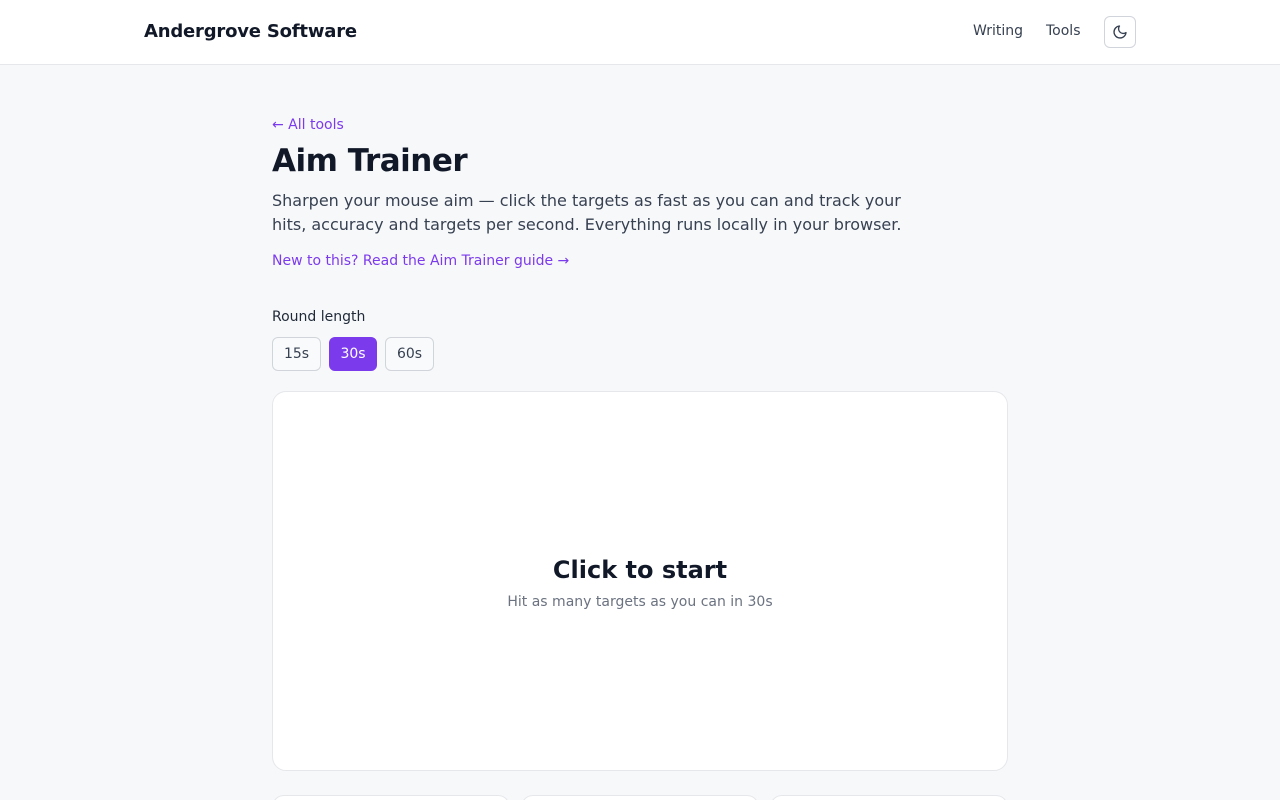  I want to click on top-navbar: Andergrove Software Writing Tools, so click(640, 32).